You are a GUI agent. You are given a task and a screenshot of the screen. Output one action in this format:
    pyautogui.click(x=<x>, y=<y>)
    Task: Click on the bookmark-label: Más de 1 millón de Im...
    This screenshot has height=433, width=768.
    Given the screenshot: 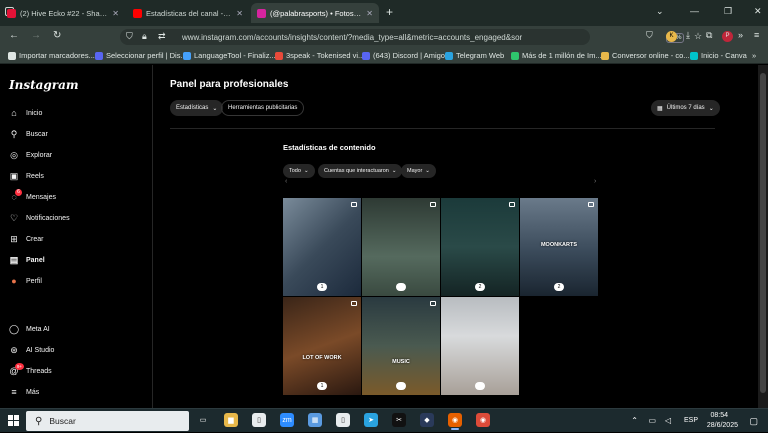 What is the action you would take?
    pyautogui.click(x=562, y=55)
    